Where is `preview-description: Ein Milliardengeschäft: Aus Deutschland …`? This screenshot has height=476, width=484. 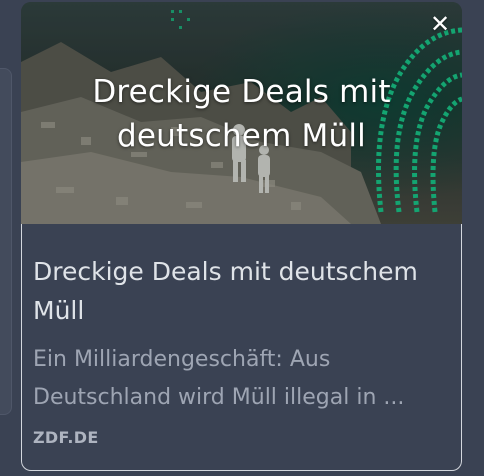
preview-description: Ein Milliardengeschäft: Aus Deutschland … is located at coordinates (219, 378).